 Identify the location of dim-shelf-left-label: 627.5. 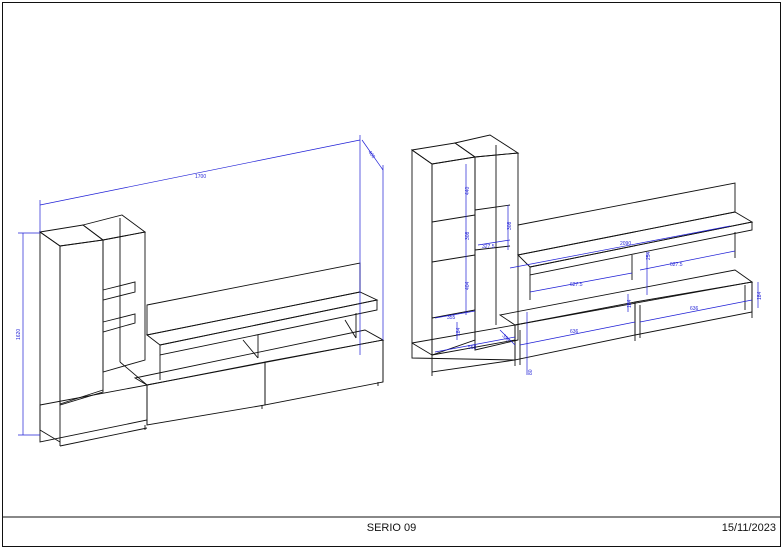
(576, 285).